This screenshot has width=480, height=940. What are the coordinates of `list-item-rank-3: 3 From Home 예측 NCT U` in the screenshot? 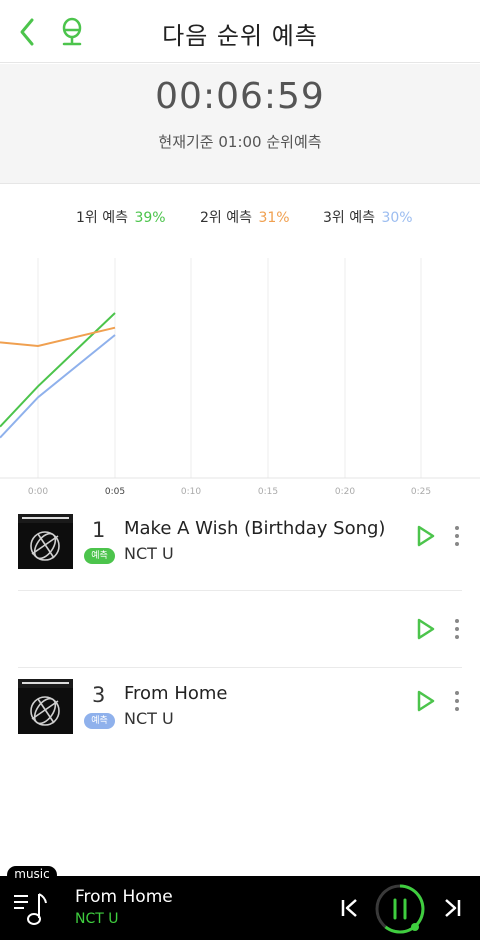 It's located at (240, 717).